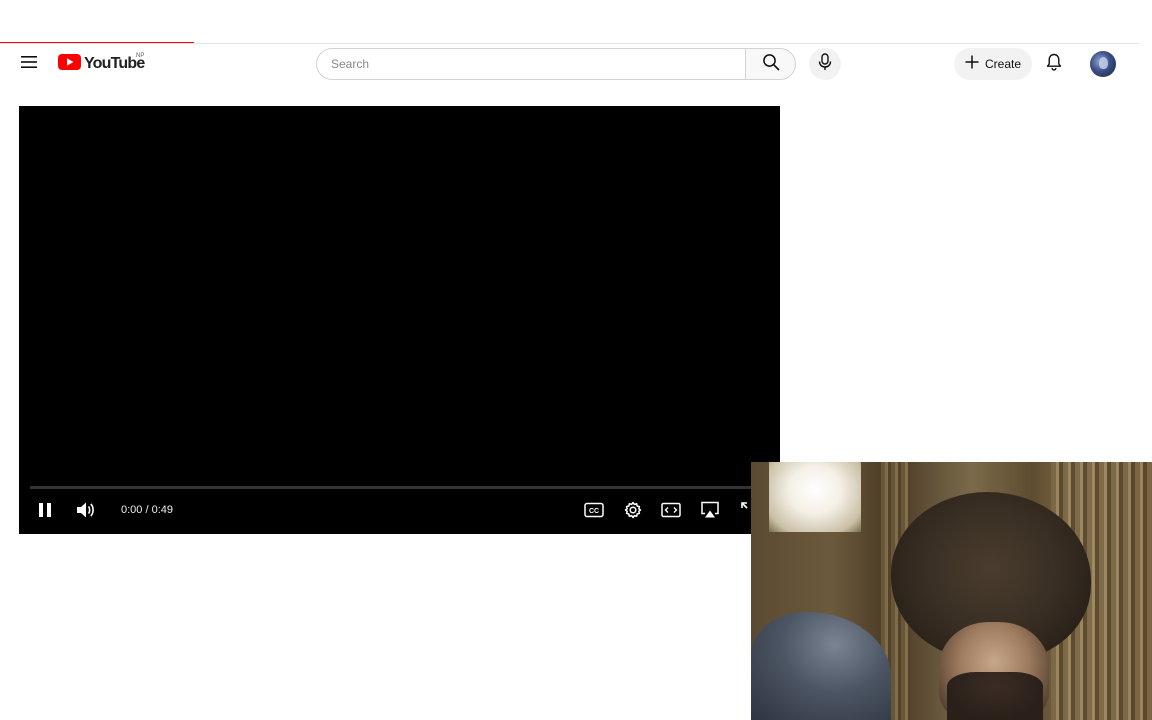 Image resolution: width=1152 pixels, height=720 pixels. Describe the element at coordinates (140, 56) in the screenshot. I see `country-code-label: NP` at that location.